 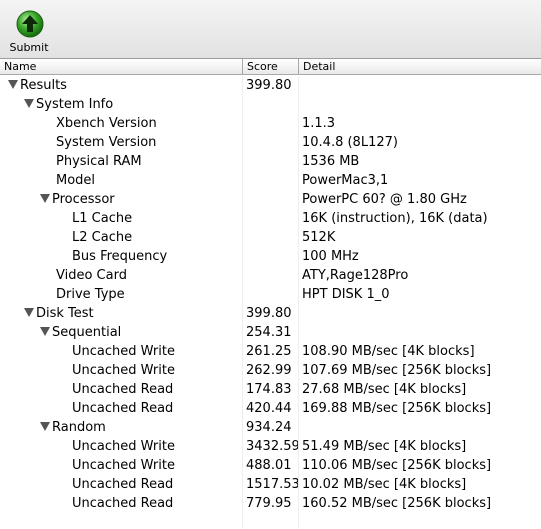 I want to click on row-name: Disk Test, so click(x=65, y=313).